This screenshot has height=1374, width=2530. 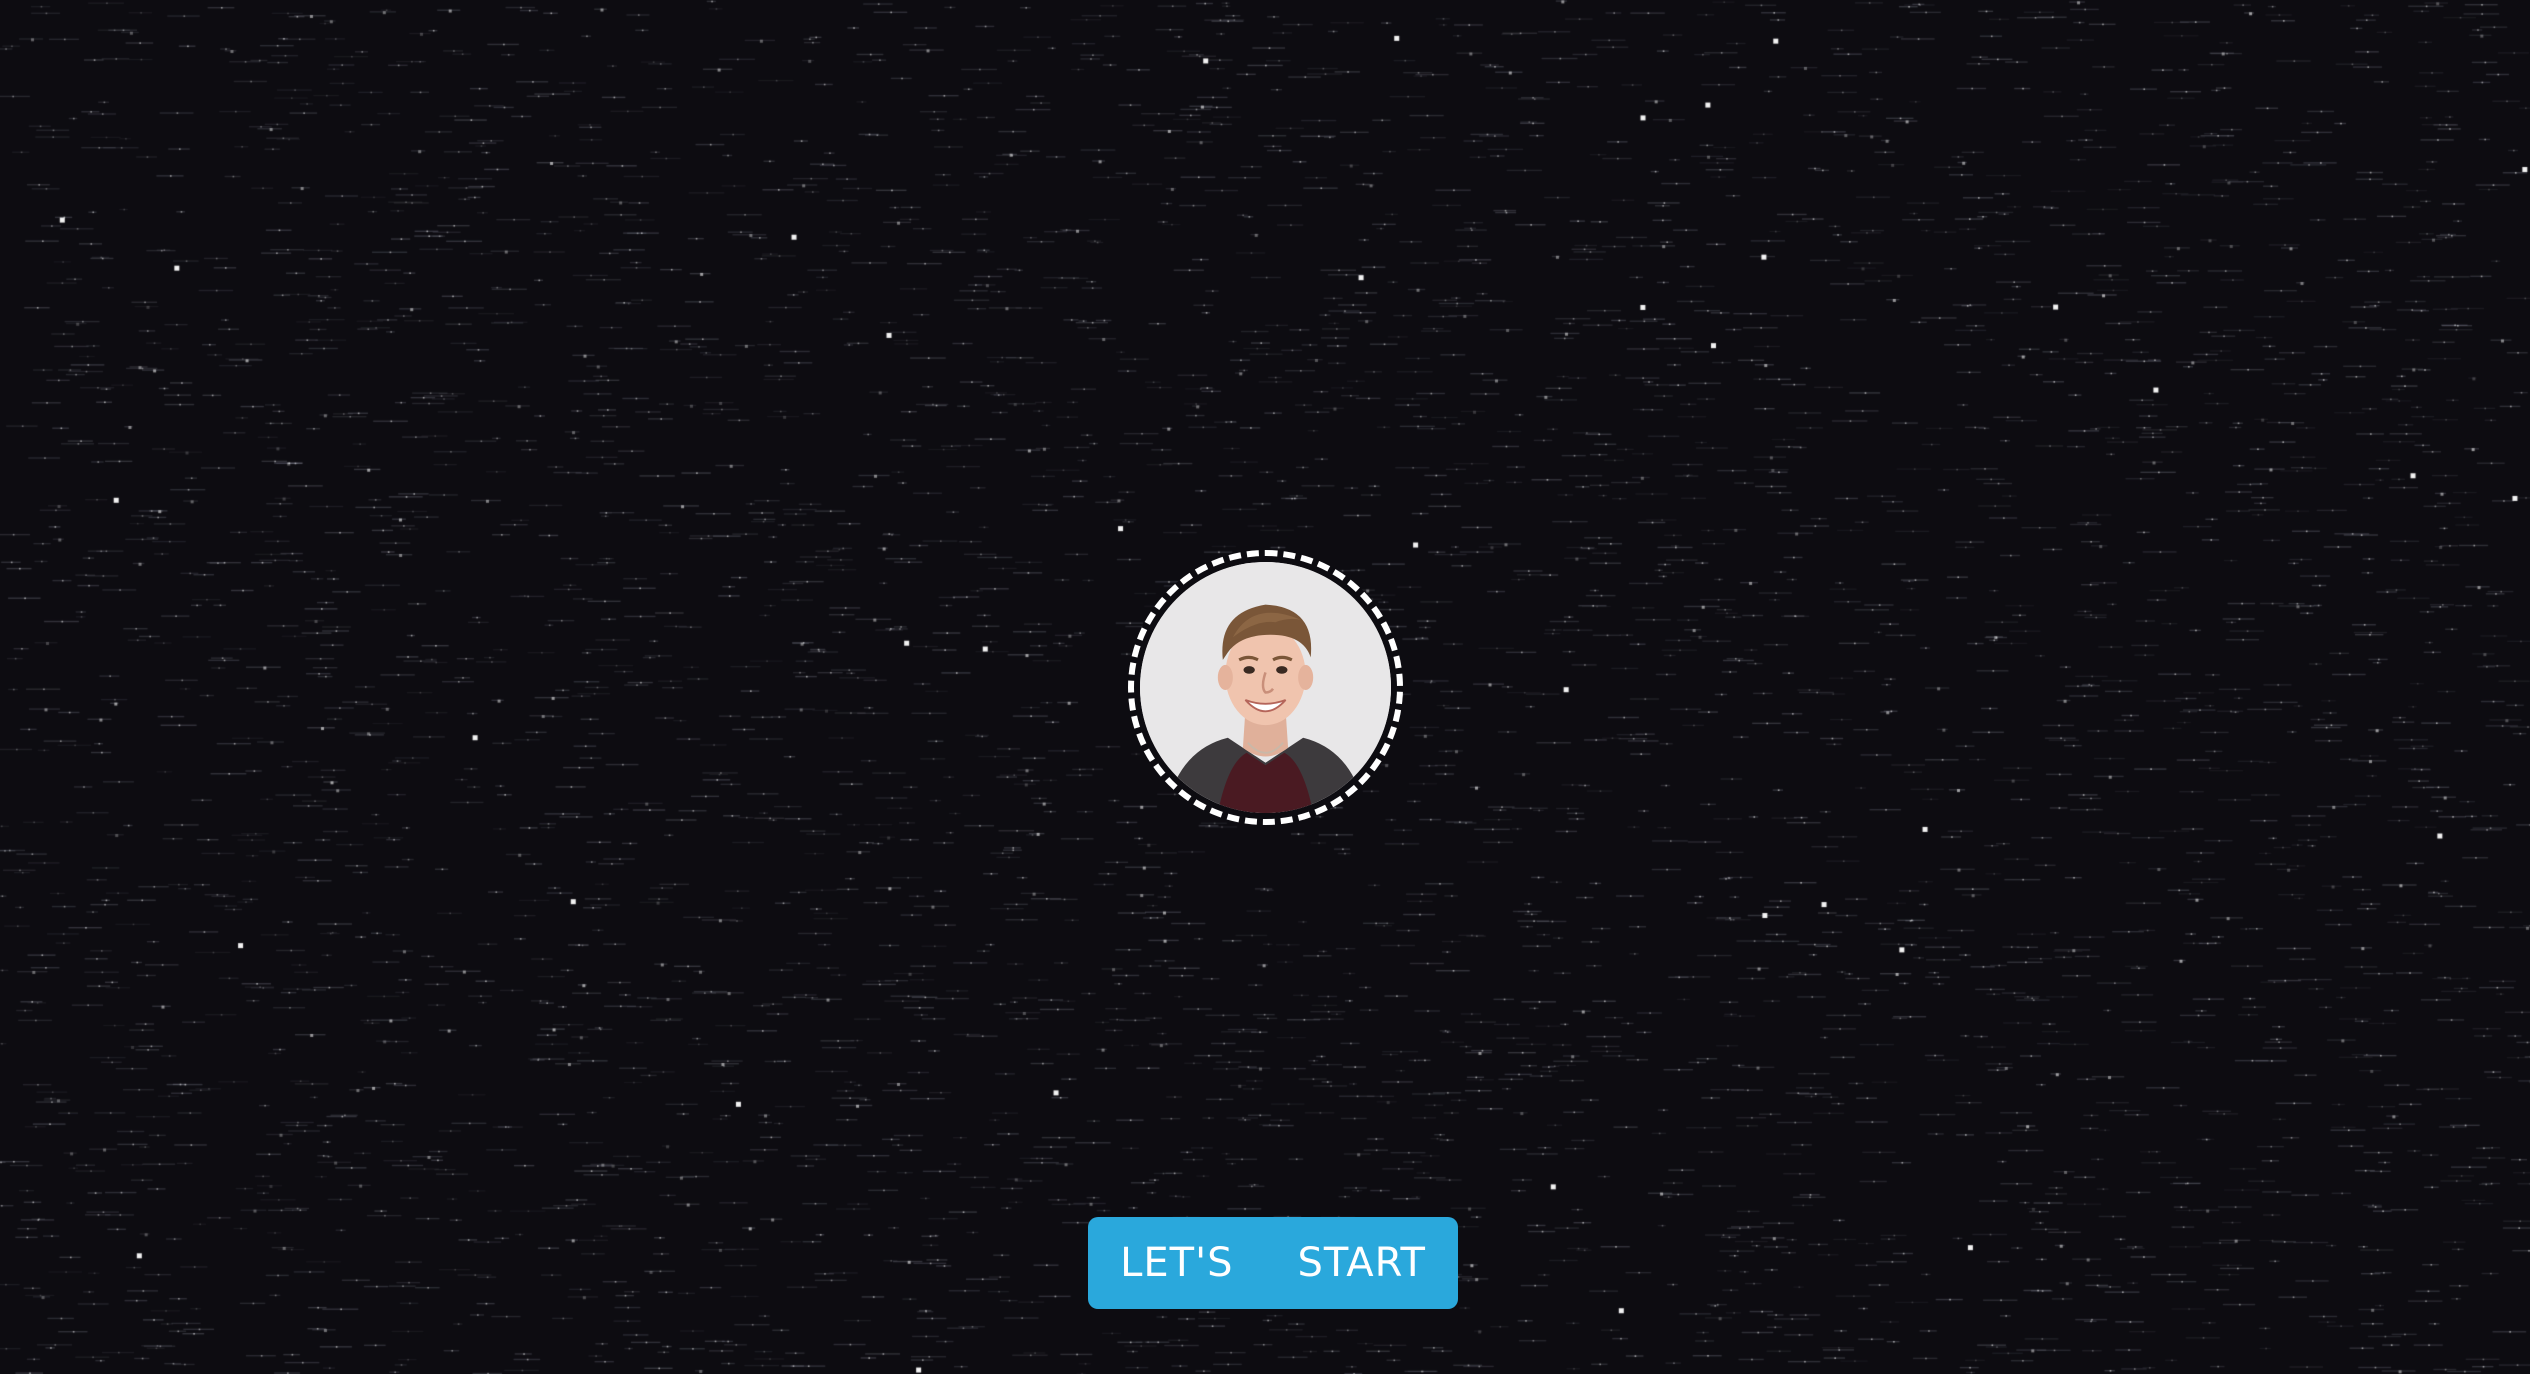 I want to click on lets-start-button: LET'S START, so click(x=1273, y=1263).